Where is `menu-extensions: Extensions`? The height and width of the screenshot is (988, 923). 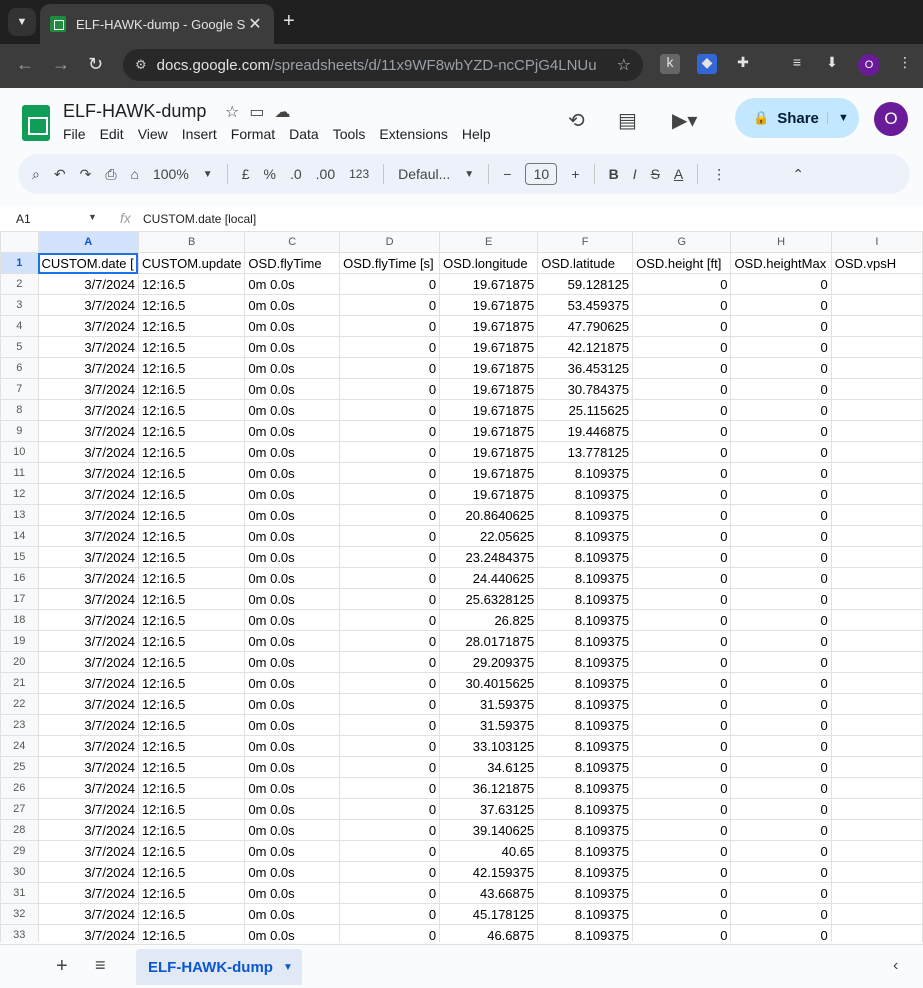
menu-extensions: Extensions is located at coordinates (413, 134).